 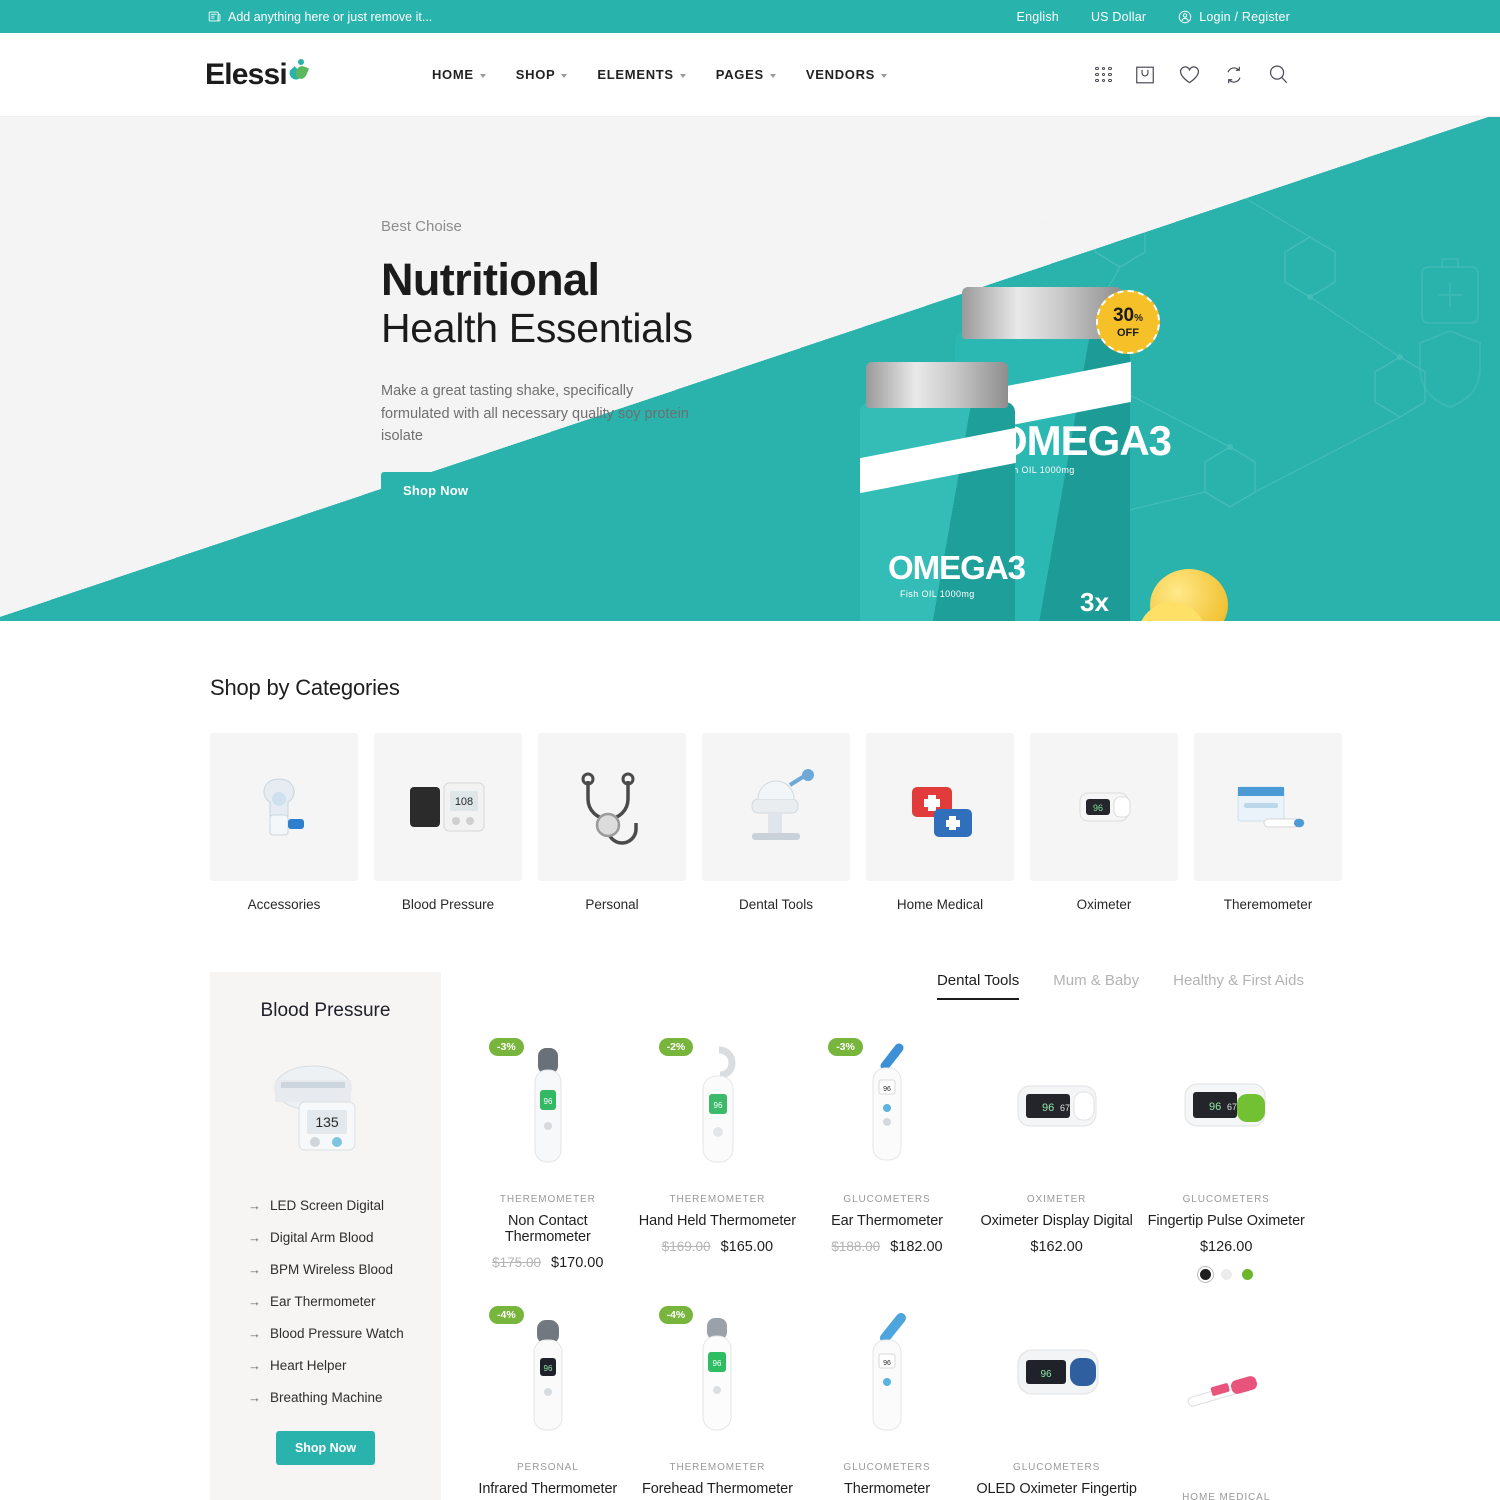 What do you see at coordinates (746, 74) in the screenshot?
I see `nav-item-pages: PAGES` at bounding box center [746, 74].